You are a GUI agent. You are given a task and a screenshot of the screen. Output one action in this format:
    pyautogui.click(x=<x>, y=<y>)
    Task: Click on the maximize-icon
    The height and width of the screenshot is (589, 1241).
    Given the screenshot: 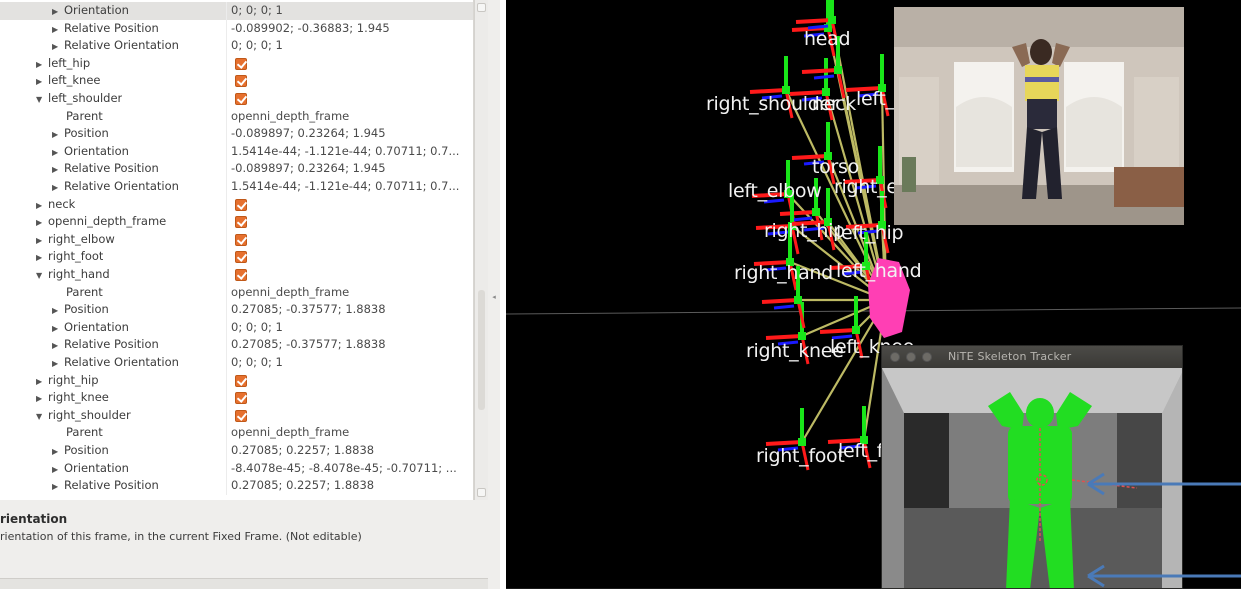 What is the action you would take?
    pyautogui.click(x=927, y=357)
    